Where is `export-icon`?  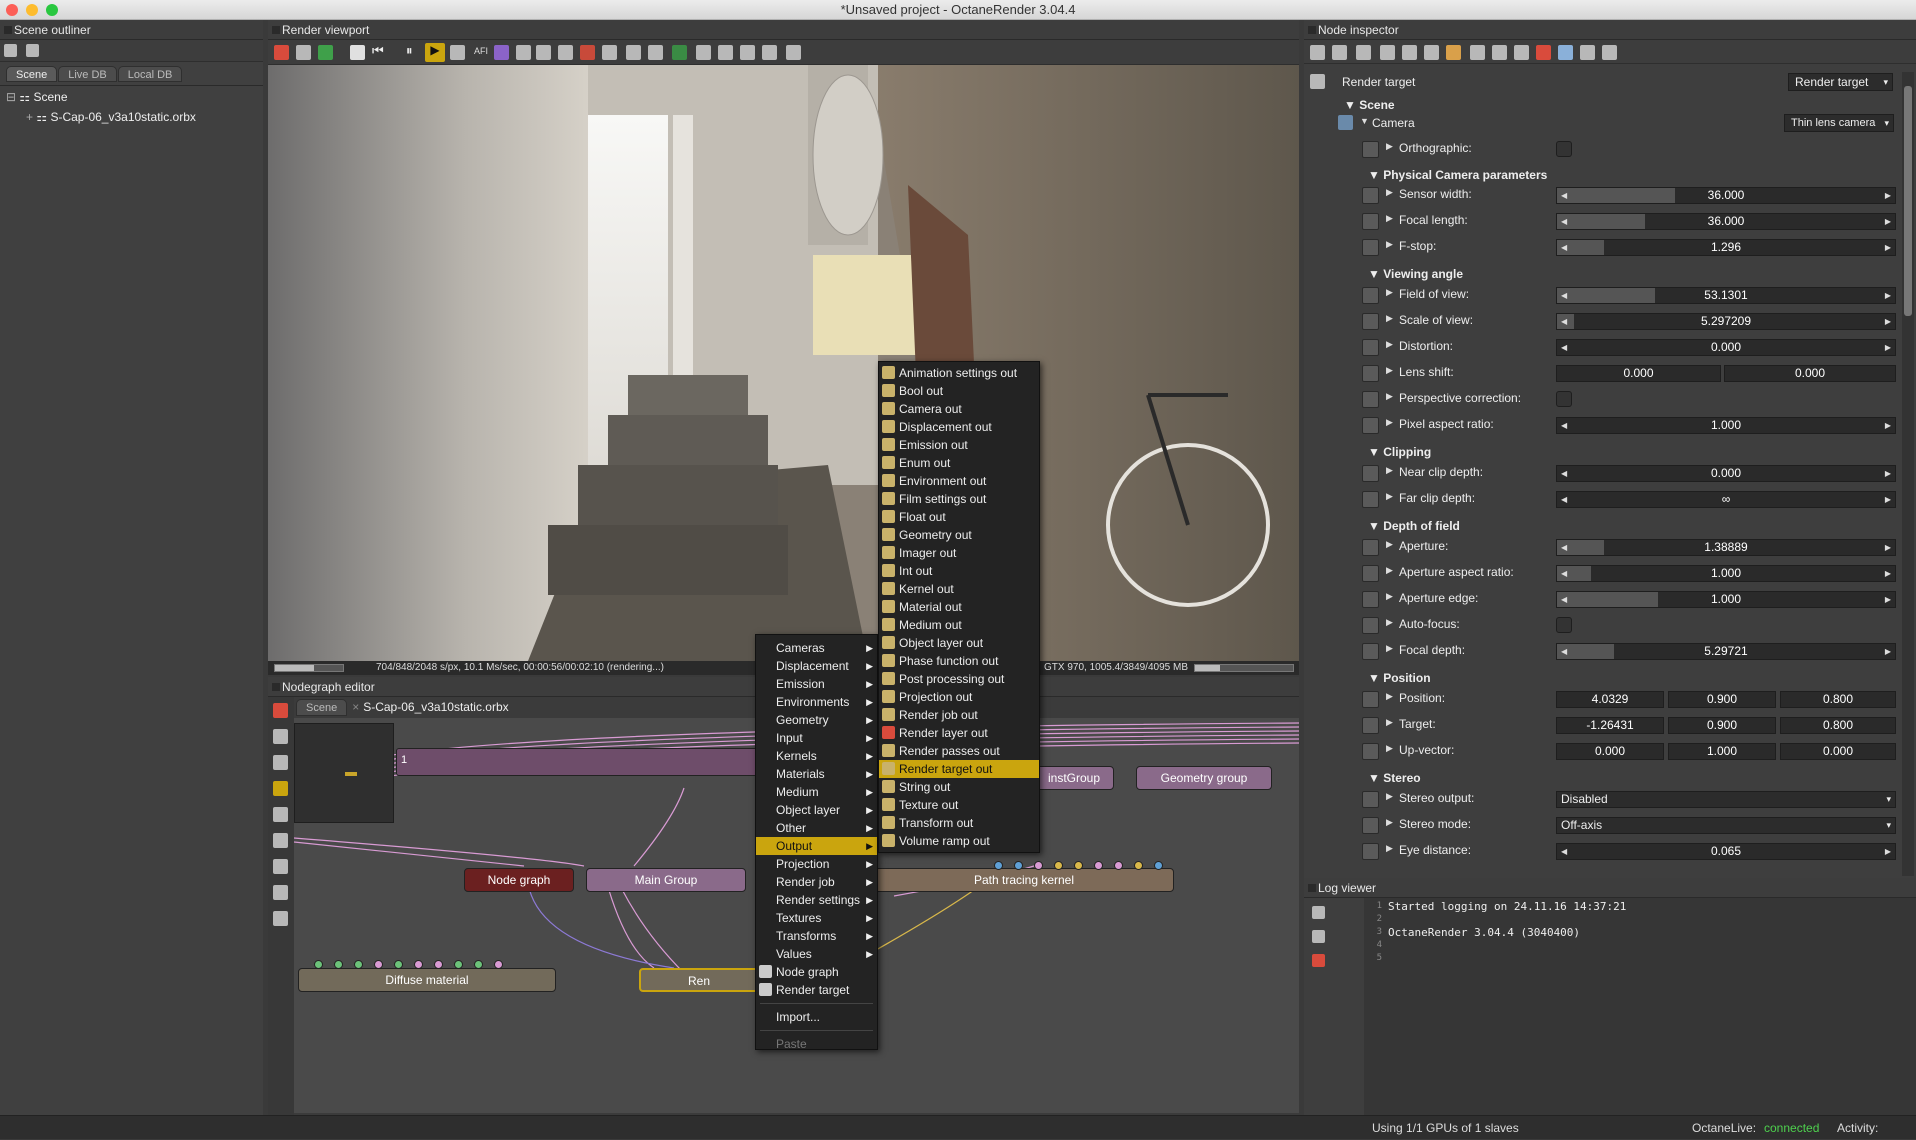
export-icon is located at coordinates (769, 52).